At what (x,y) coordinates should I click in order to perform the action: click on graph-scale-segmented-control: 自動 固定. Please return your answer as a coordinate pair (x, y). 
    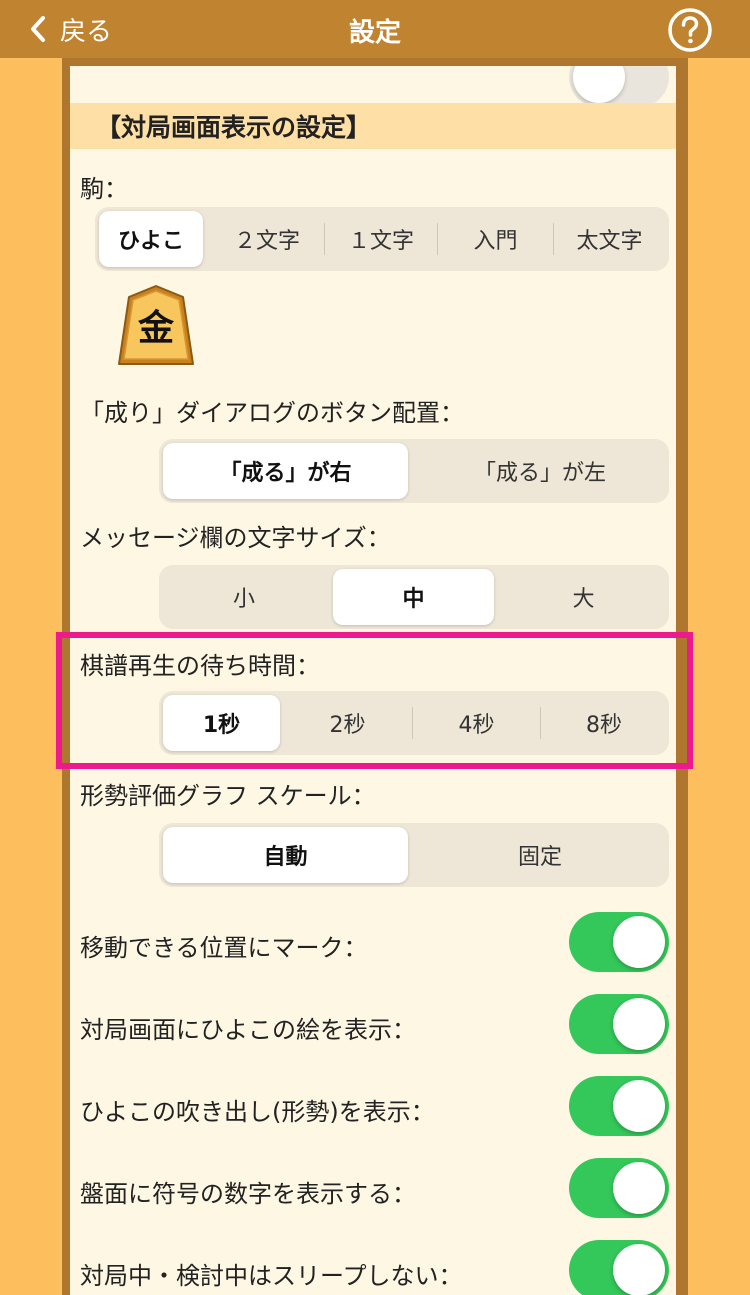
    Looking at the image, I should click on (414, 855).